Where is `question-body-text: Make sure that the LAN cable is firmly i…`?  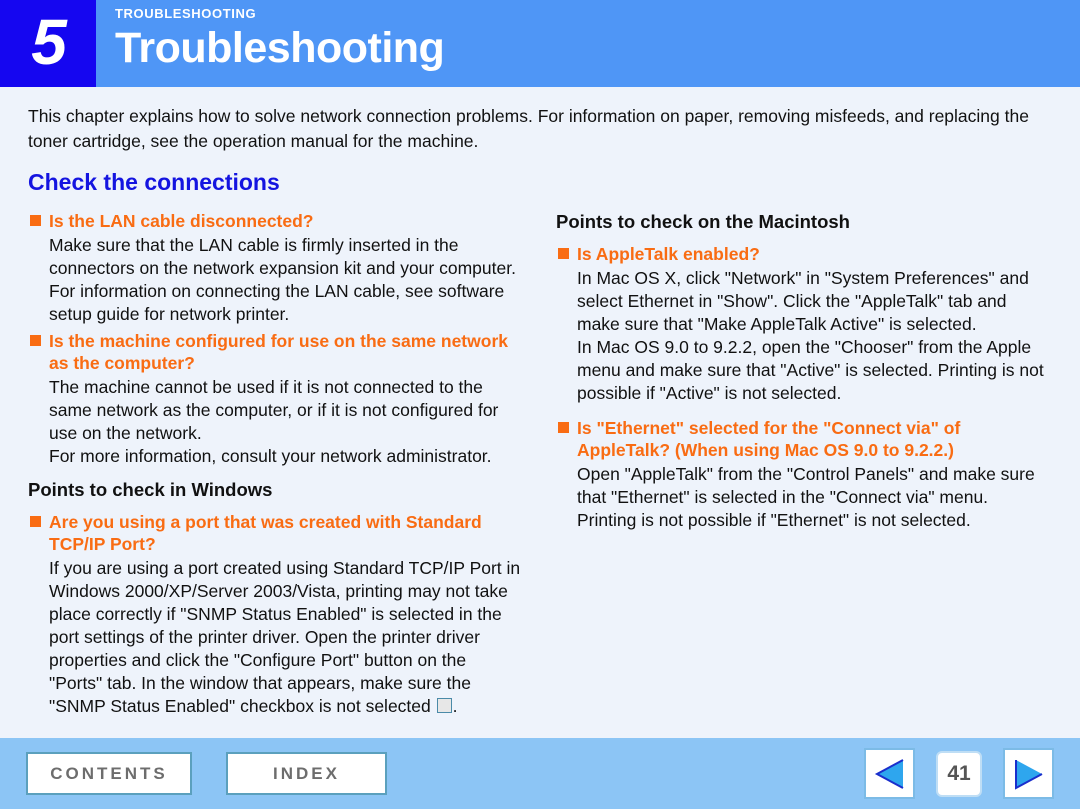
question-body-text: Make sure that the LAN cable is firmly i… is located at coordinates (282, 279).